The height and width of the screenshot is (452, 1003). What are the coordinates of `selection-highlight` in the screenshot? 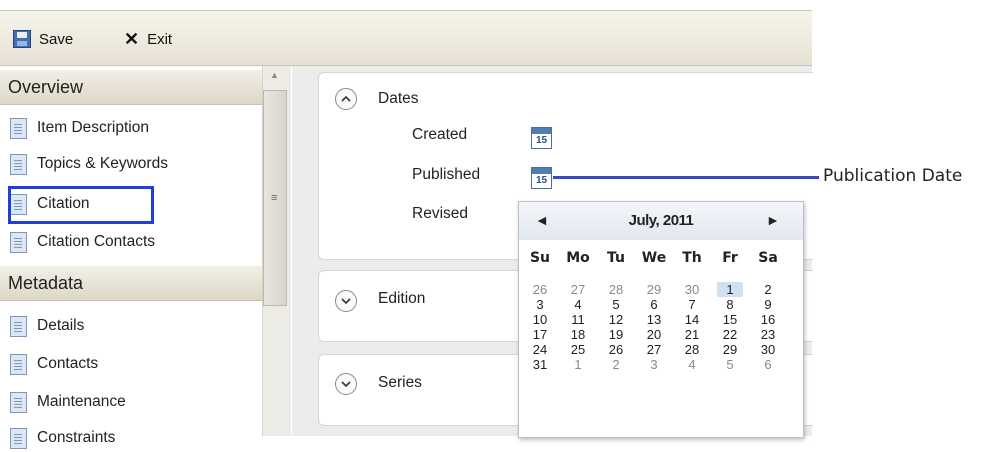 It's located at (81, 205).